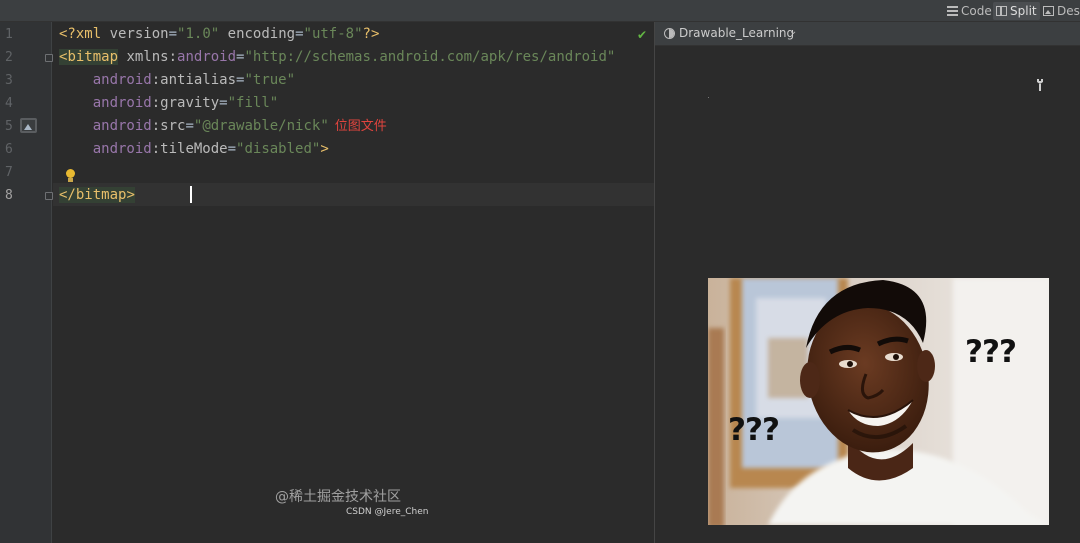  I want to click on code-line-1: <?xml version="1.0" encoding="utf-8"?>, so click(219, 34).